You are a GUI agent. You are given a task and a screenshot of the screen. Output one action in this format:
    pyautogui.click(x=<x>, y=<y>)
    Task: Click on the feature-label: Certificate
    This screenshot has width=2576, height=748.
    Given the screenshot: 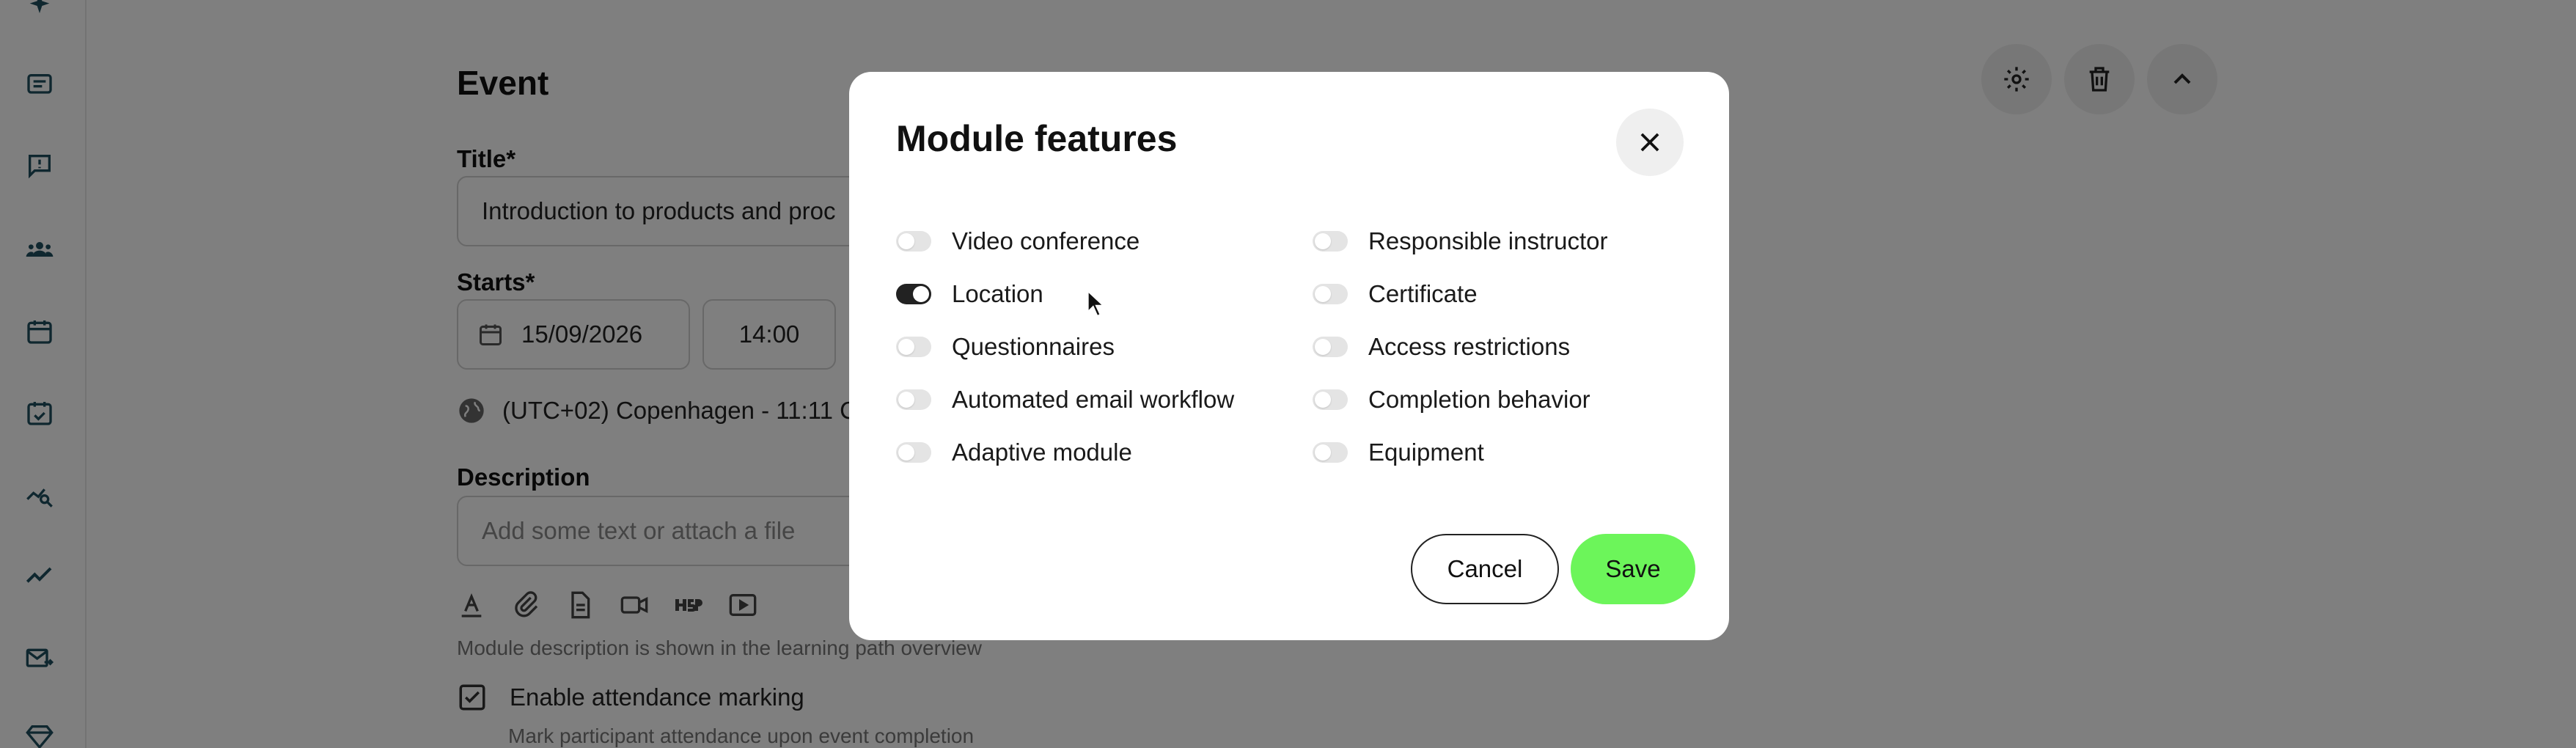 What is the action you would take?
    pyautogui.click(x=1423, y=293)
    